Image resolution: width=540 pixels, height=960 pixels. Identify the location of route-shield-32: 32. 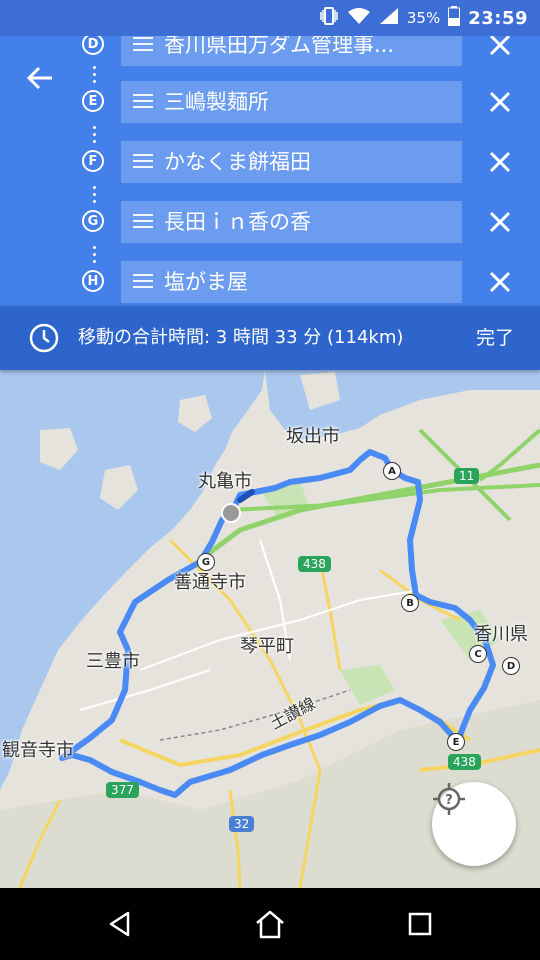
(242, 824).